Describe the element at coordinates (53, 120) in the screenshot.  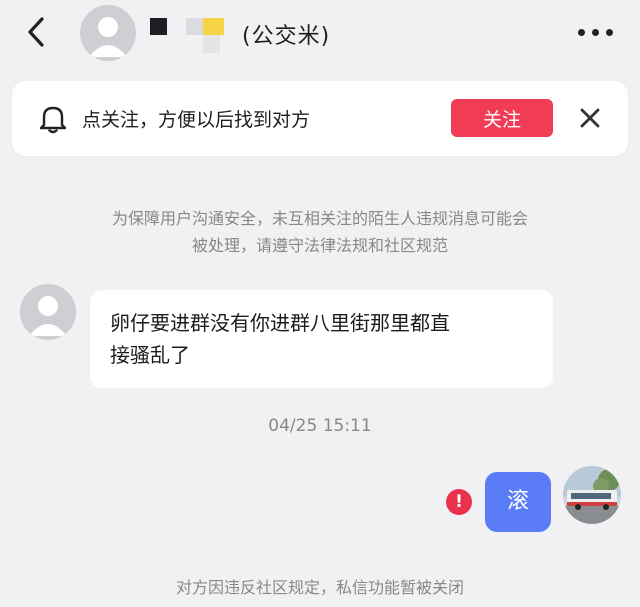
I see `bell-icon` at that location.